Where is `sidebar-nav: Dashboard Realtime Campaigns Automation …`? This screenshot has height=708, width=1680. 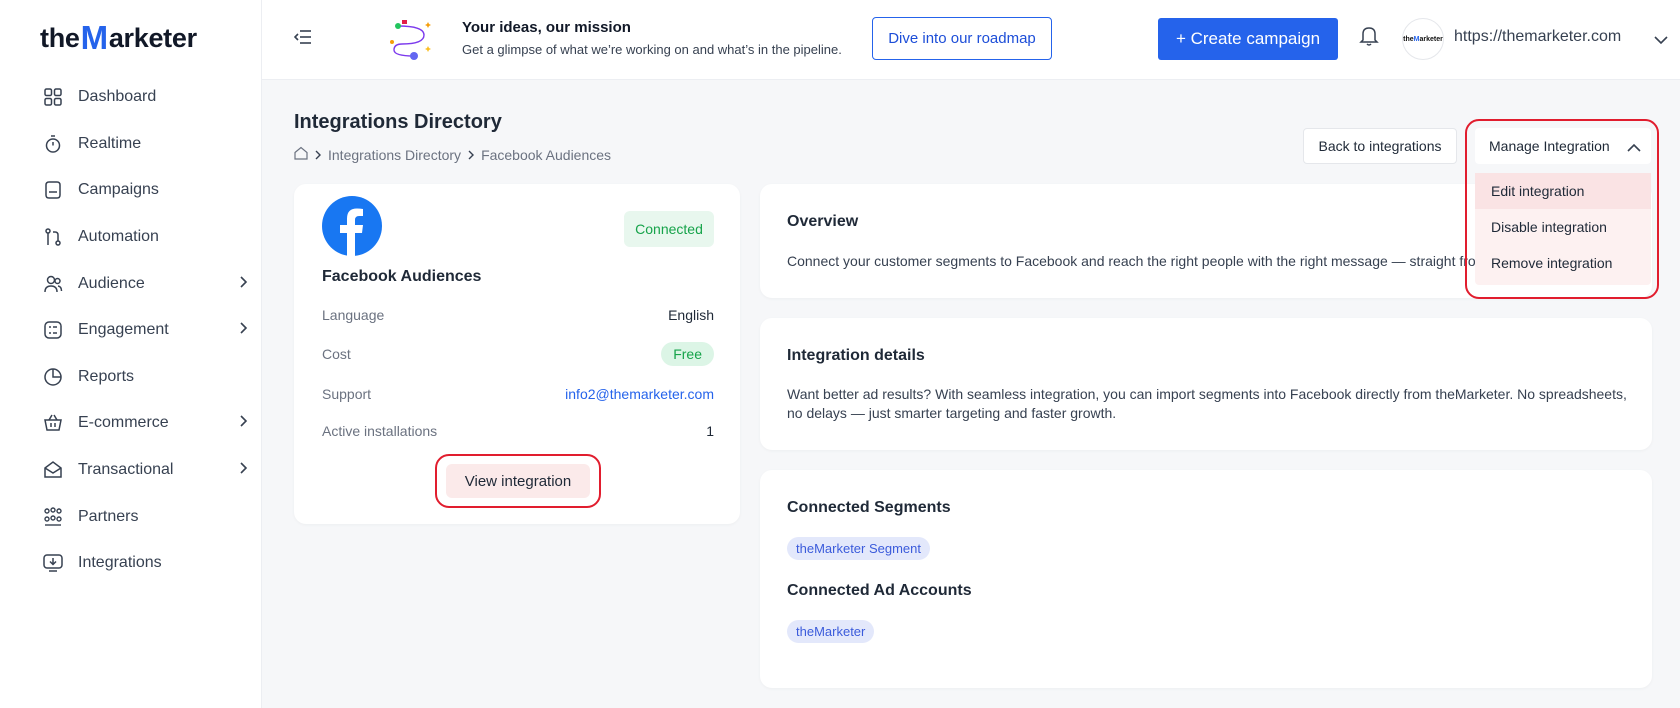
sidebar-nav: Dashboard Realtime Campaigns Automation … is located at coordinates (131, 330).